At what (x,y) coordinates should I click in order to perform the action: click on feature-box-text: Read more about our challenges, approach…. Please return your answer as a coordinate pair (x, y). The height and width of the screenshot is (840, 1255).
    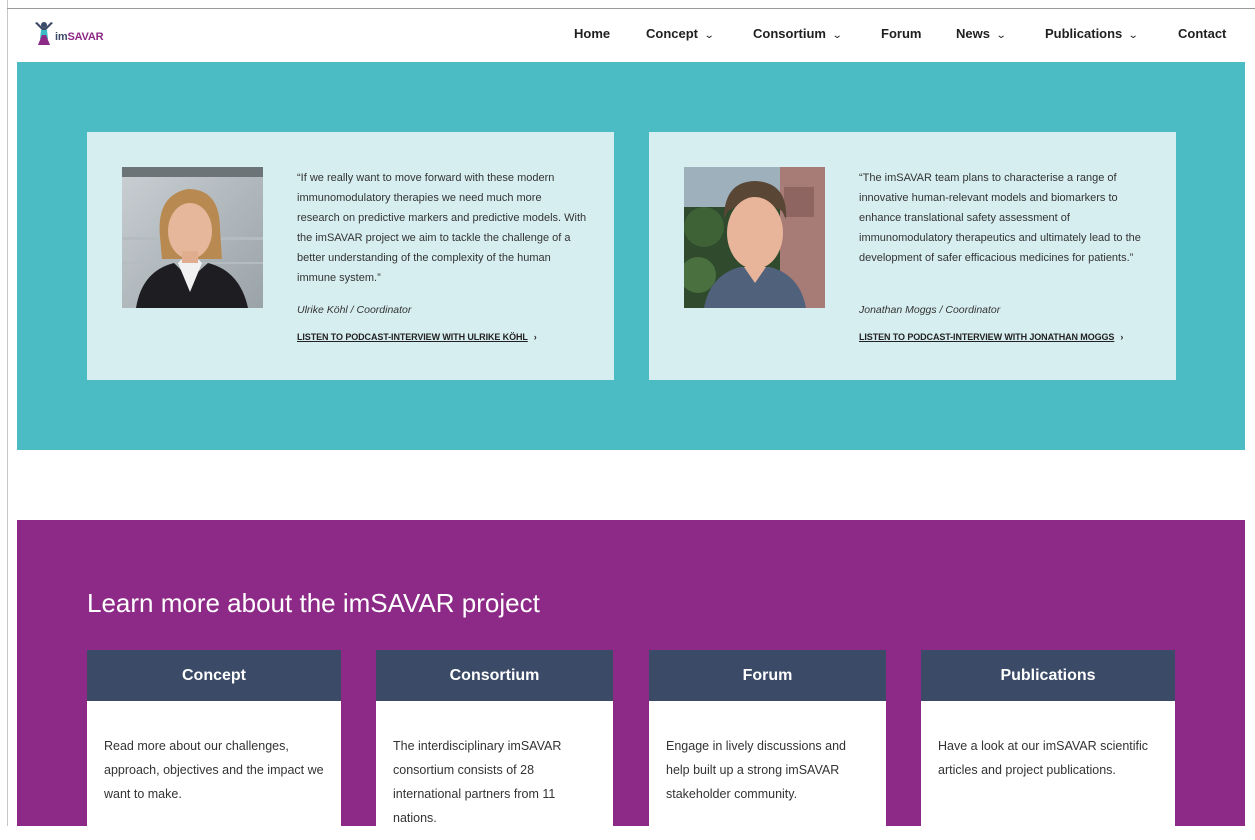
    Looking at the image, I should click on (214, 770).